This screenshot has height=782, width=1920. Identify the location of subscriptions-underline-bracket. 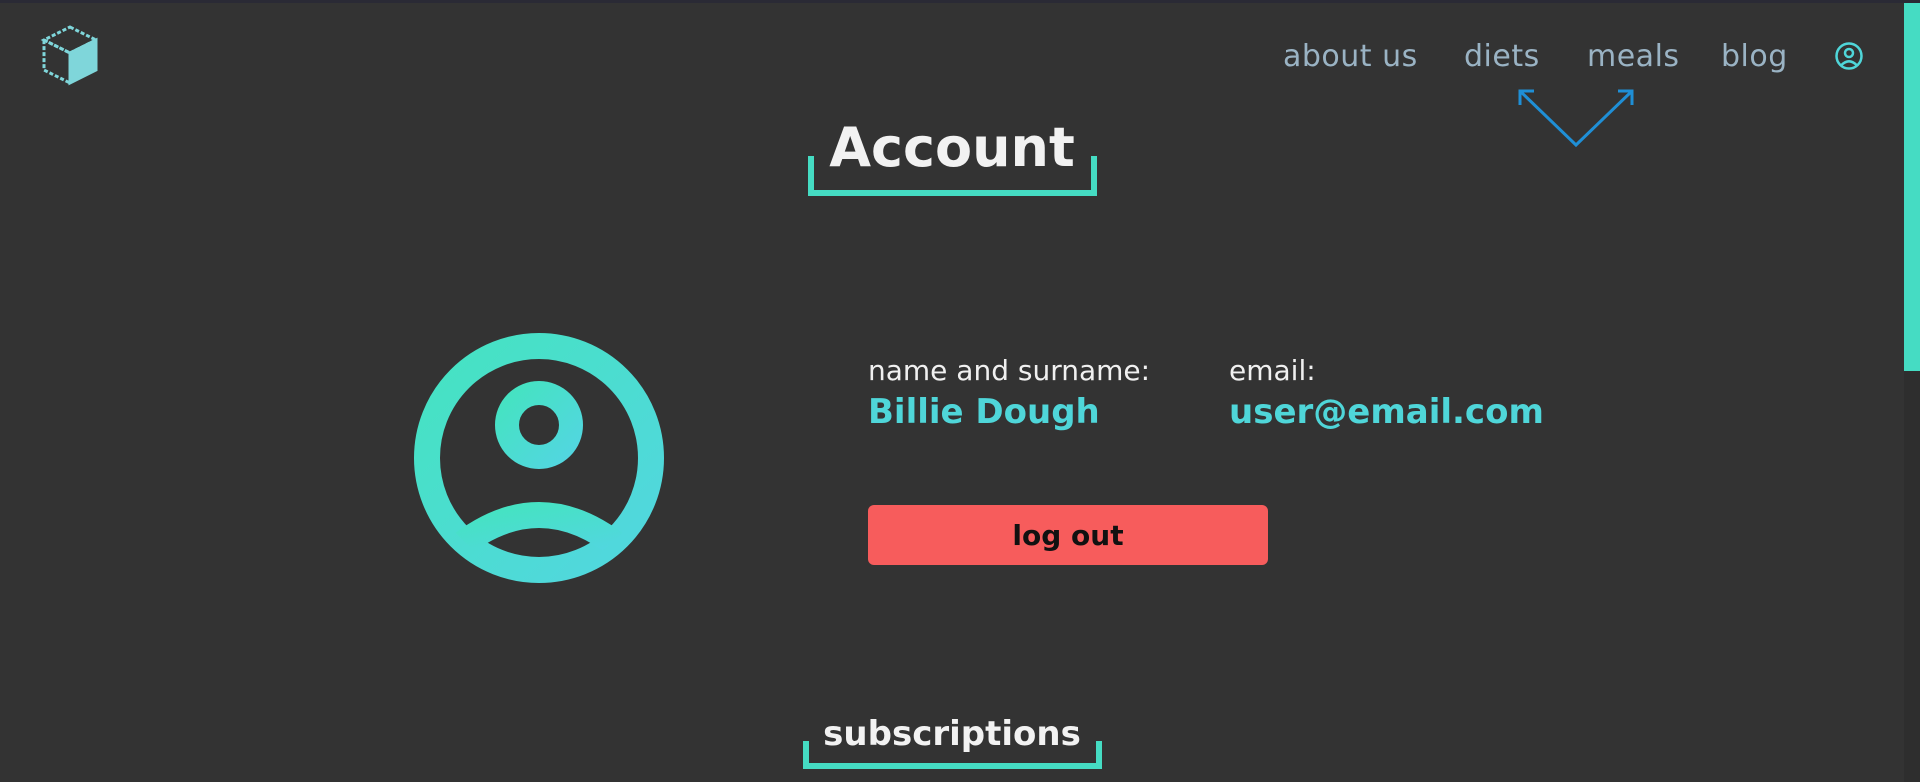
(952, 755).